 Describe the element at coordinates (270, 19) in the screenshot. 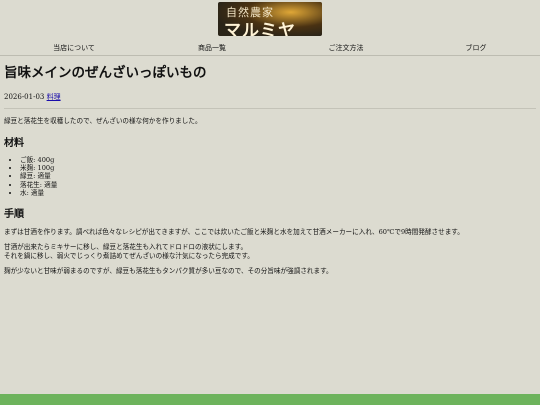

I see `site-logo: 自然農家 マルミヤ` at that location.